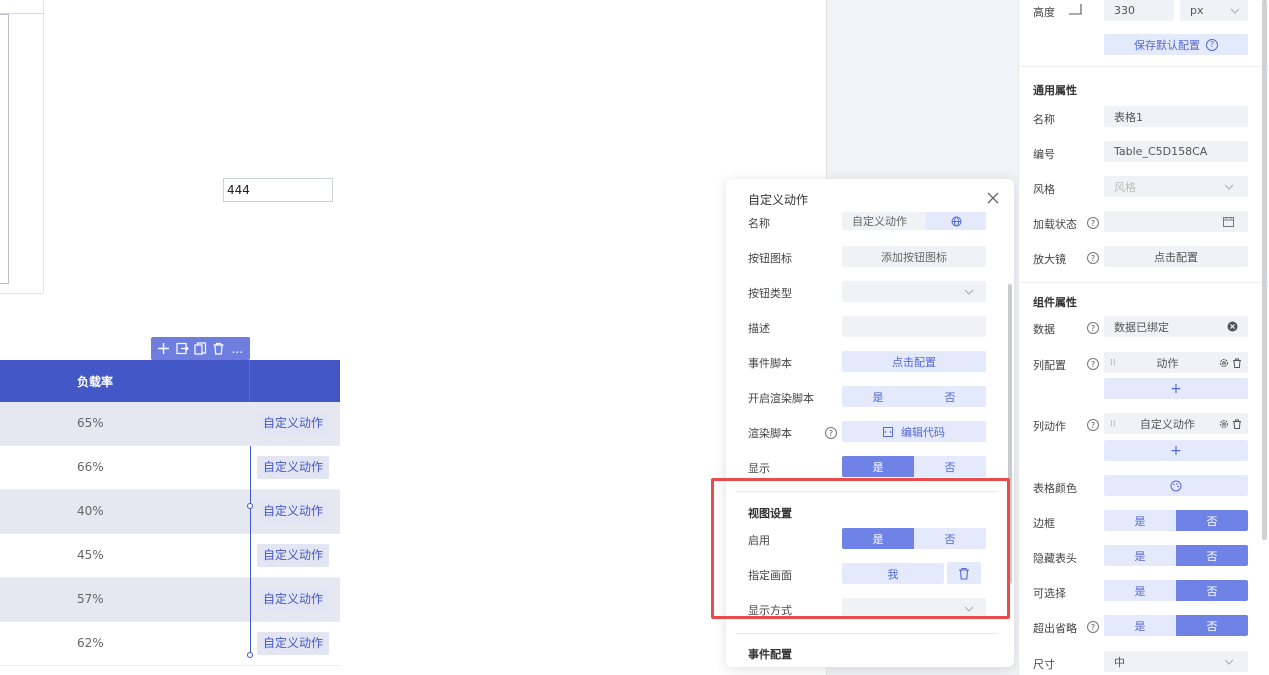  I want to click on description-label: 描述, so click(759, 328).